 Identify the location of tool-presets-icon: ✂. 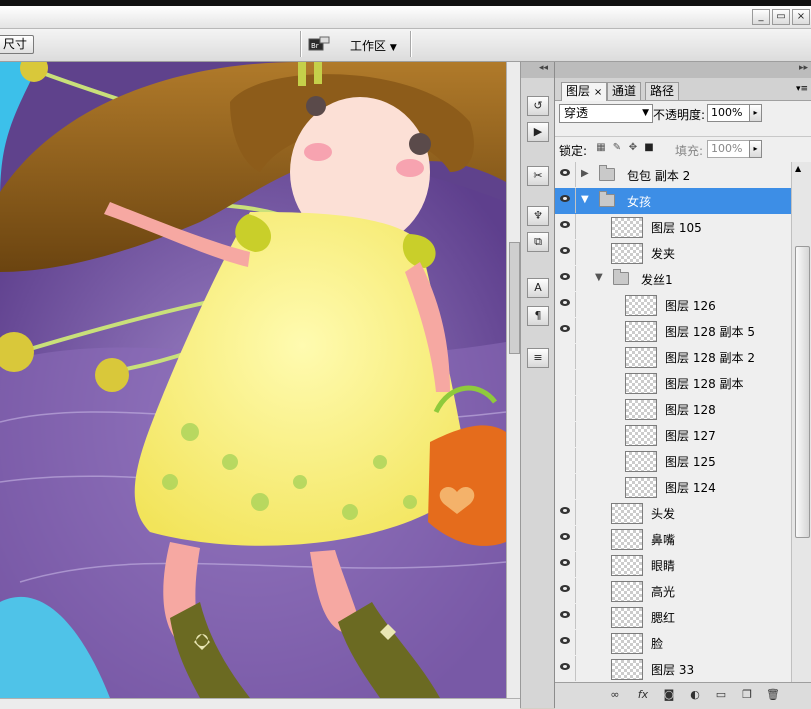
(538, 176).